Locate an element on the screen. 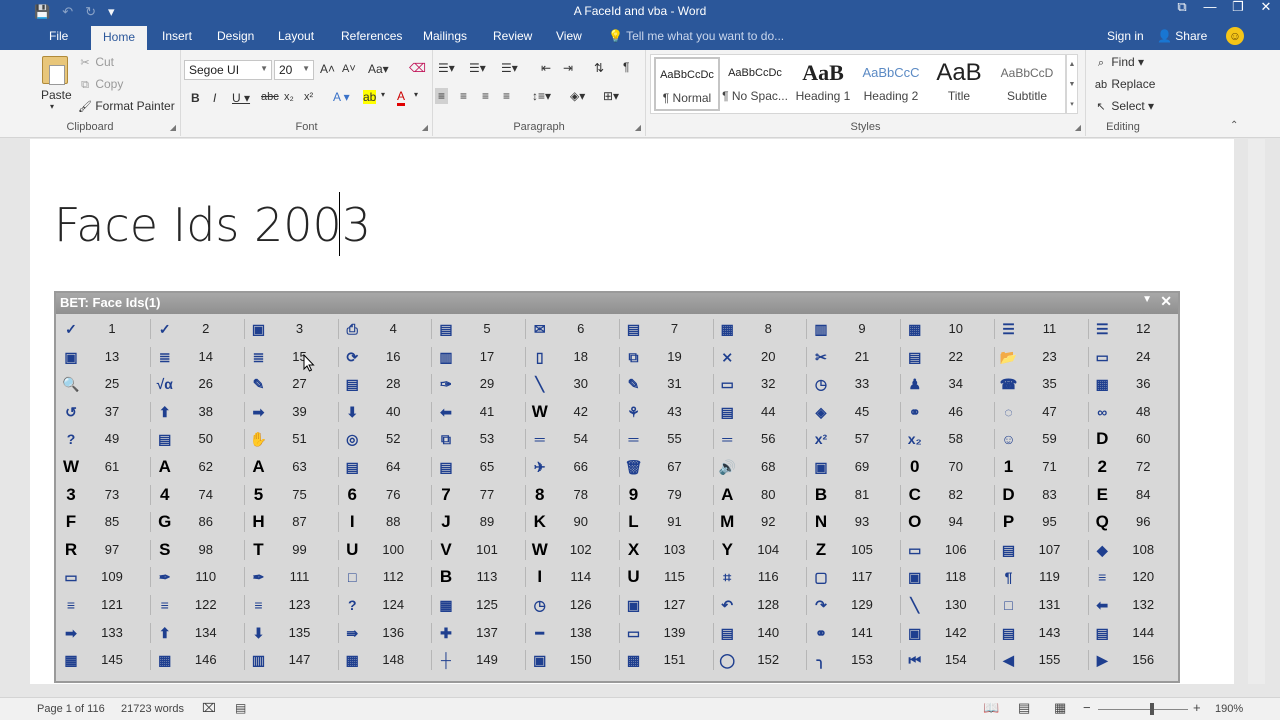 Image resolution: width=1280 pixels, height=720 pixels. face-id-button: ▤ 144 is located at coordinates (1133, 633).